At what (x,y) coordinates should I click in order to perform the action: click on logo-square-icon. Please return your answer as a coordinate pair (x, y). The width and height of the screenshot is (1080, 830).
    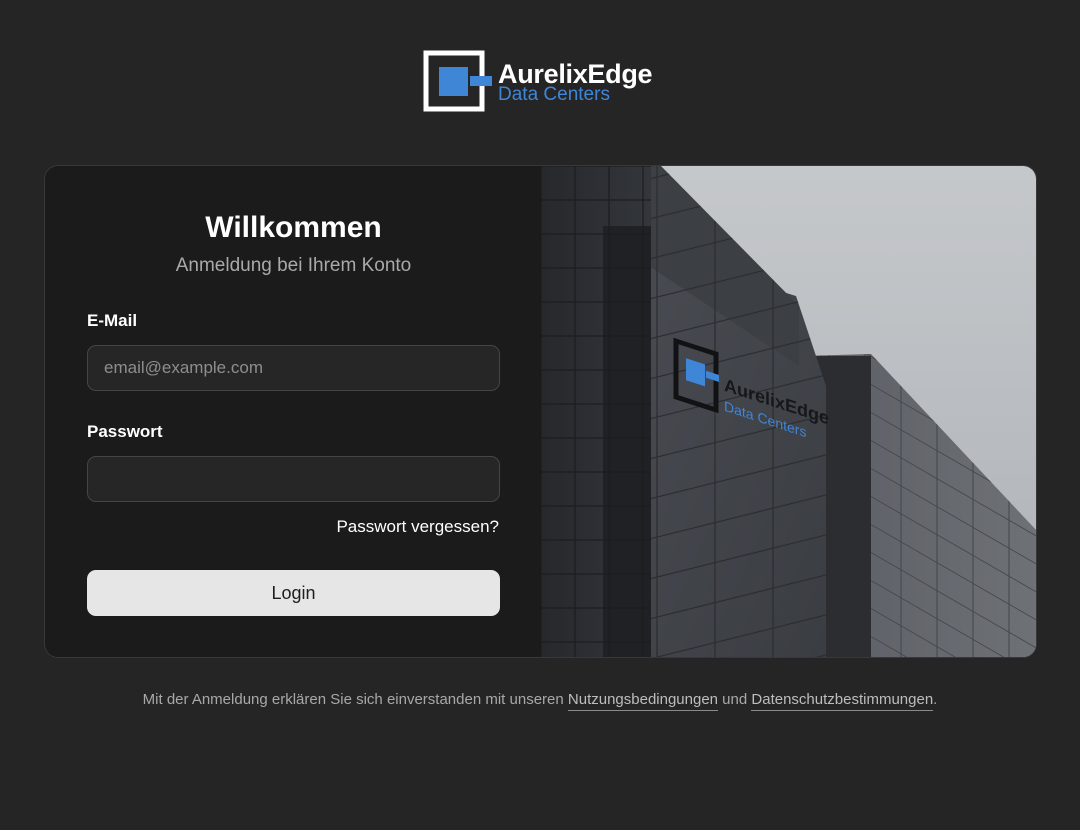
    Looking at the image, I should click on (457, 81).